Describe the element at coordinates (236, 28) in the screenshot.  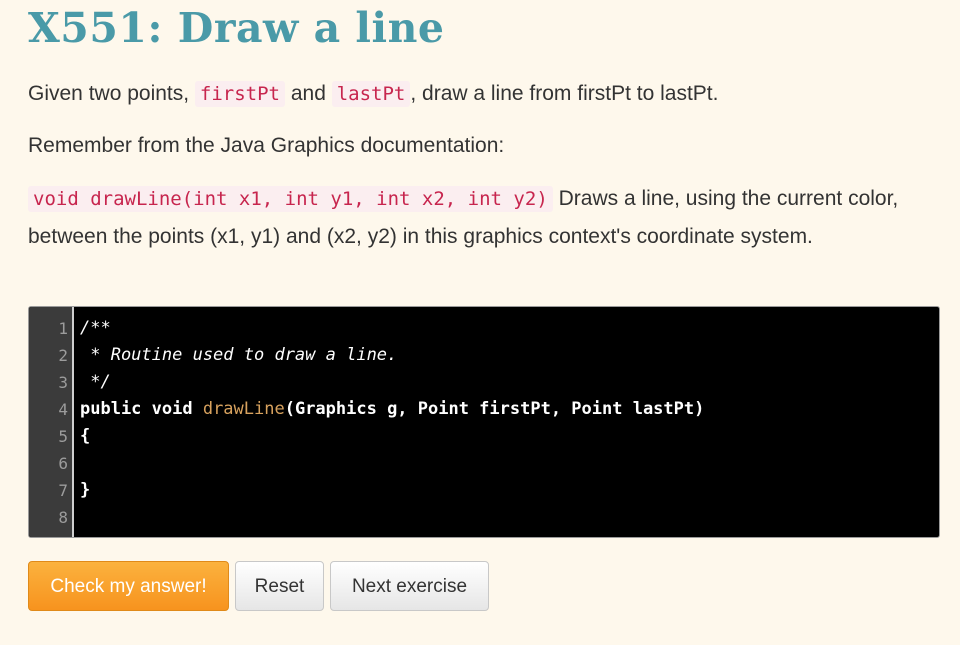
I see `page-title: X551: Draw a line` at that location.